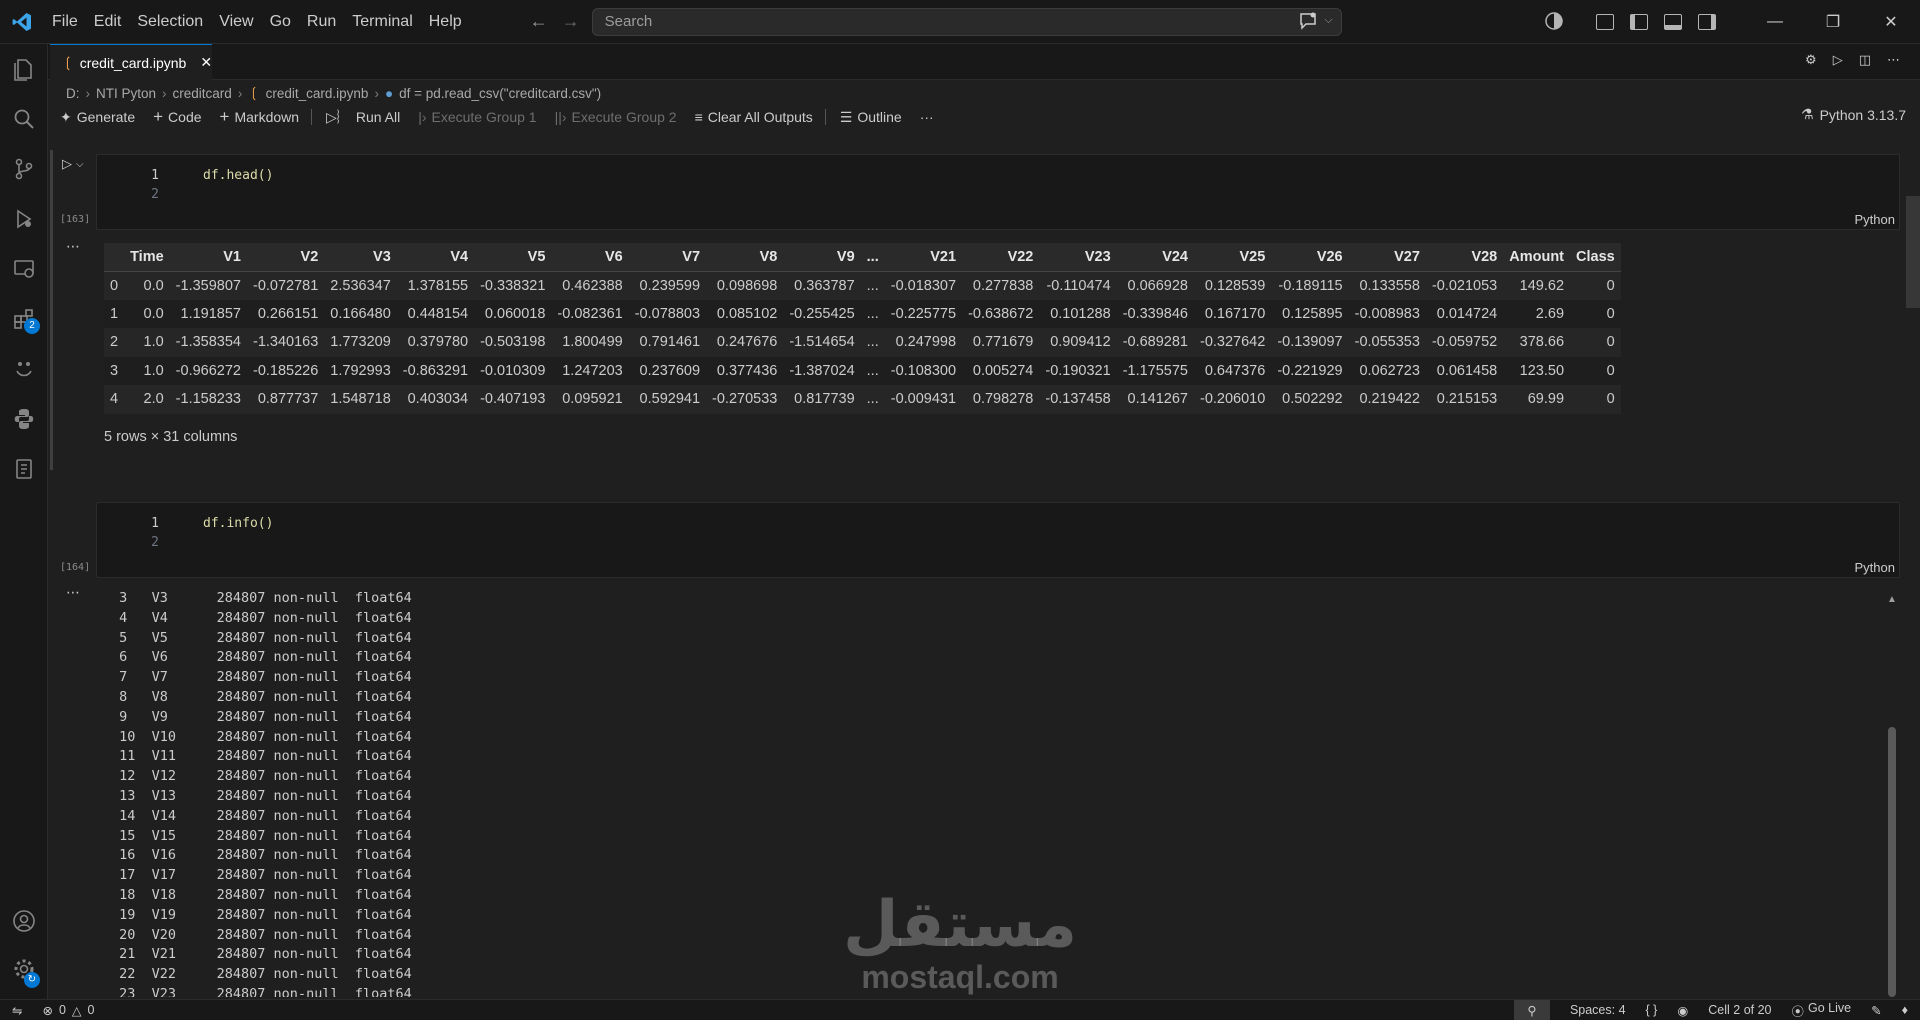  What do you see at coordinates (1673, 22) in the screenshot?
I see `toggle-panel-icon` at bounding box center [1673, 22].